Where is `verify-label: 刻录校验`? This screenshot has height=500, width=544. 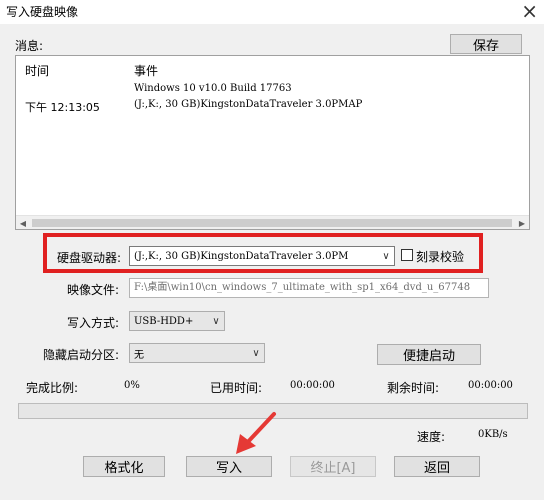
verify-label: 刻录校验 is located at coordinates (440, 257).